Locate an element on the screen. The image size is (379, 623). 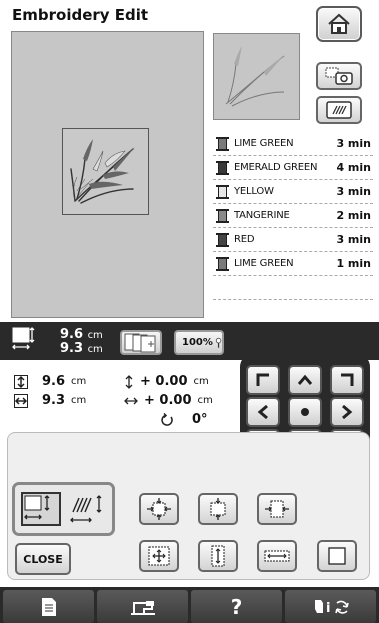
layers-button is located at coordinates (141, 342).